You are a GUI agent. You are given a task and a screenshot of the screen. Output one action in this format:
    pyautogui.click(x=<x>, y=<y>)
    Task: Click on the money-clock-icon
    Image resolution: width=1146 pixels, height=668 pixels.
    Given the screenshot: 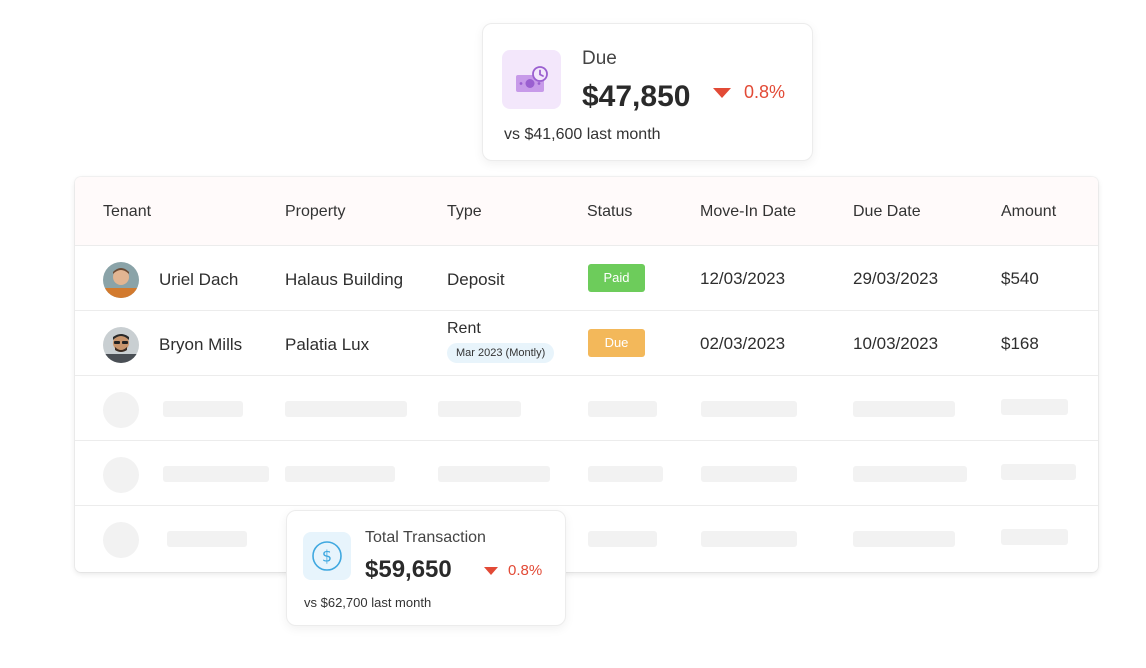 What is the action you would take?
    pyautogui.click(x=531, y=79)
    